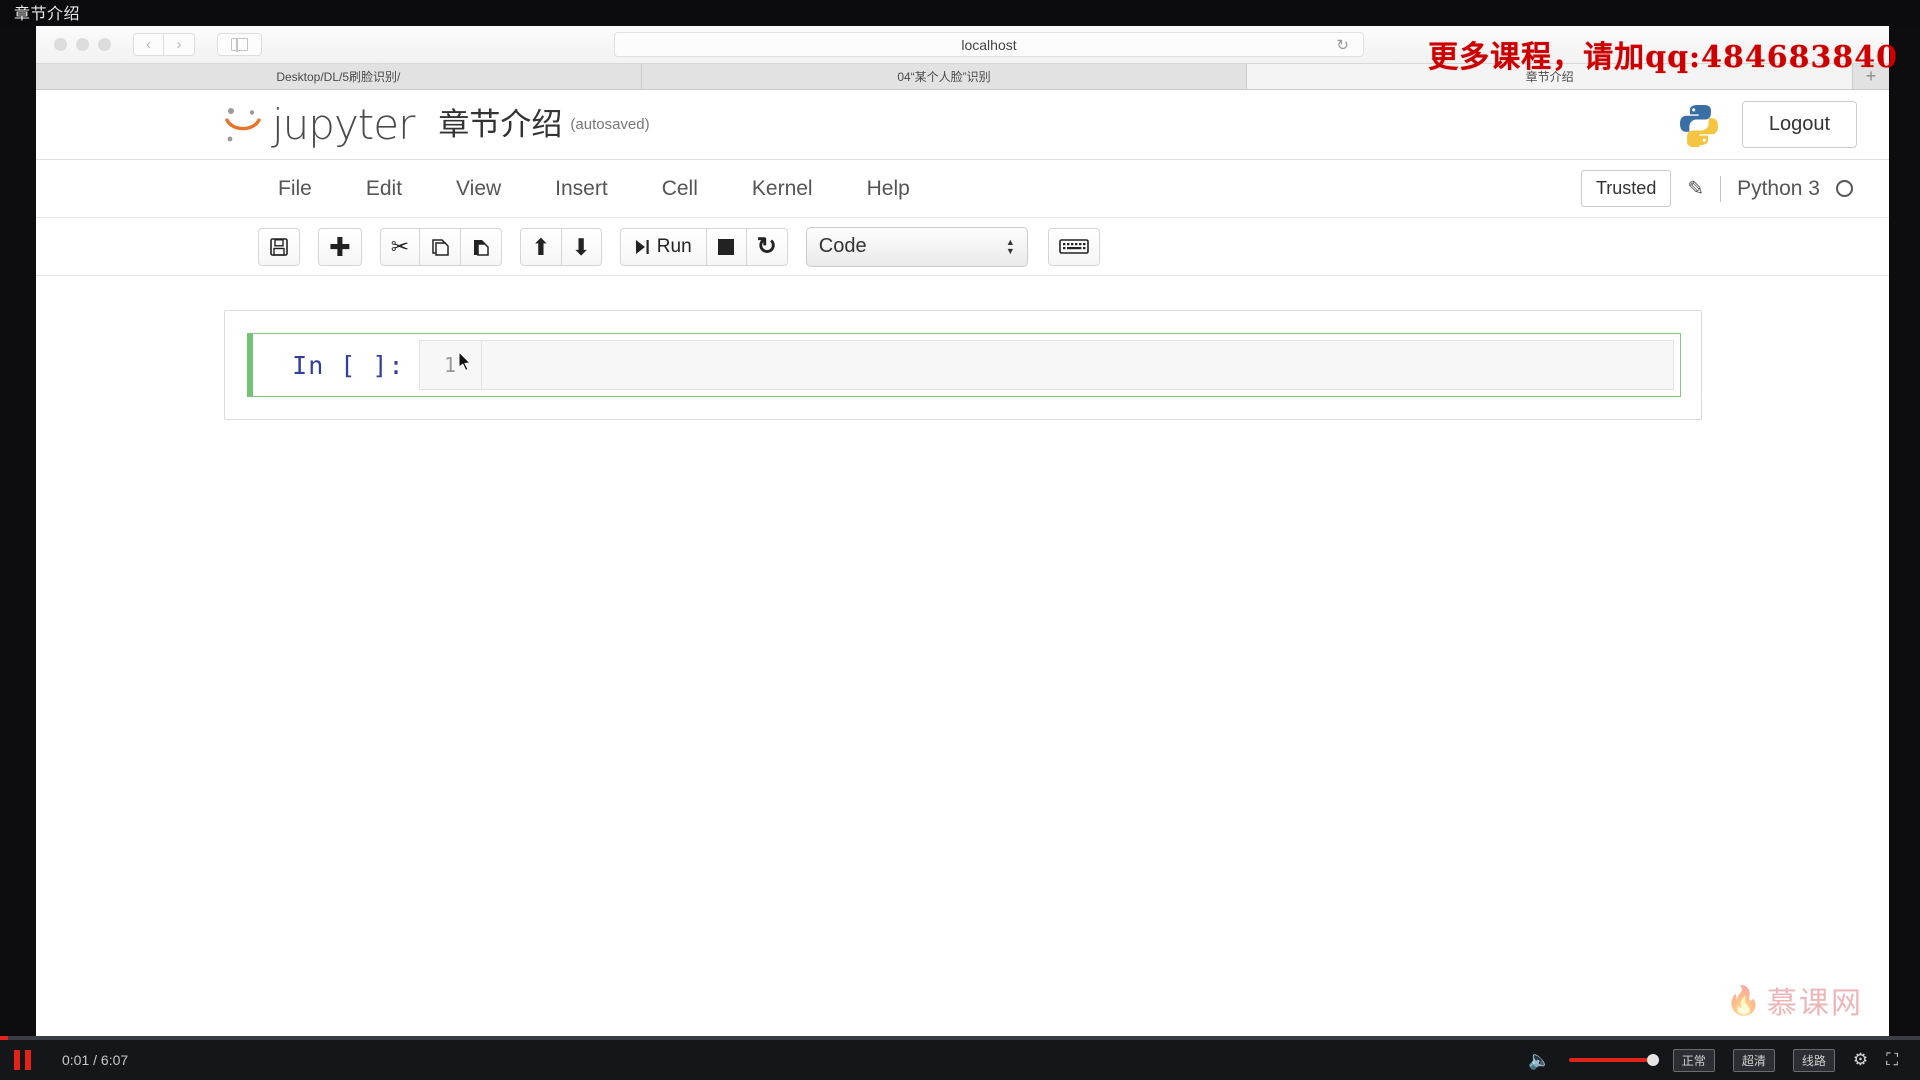  Describe the element at coordinates (1799, 124) in the screenshot. I see `logout-button: Logout` at that location.